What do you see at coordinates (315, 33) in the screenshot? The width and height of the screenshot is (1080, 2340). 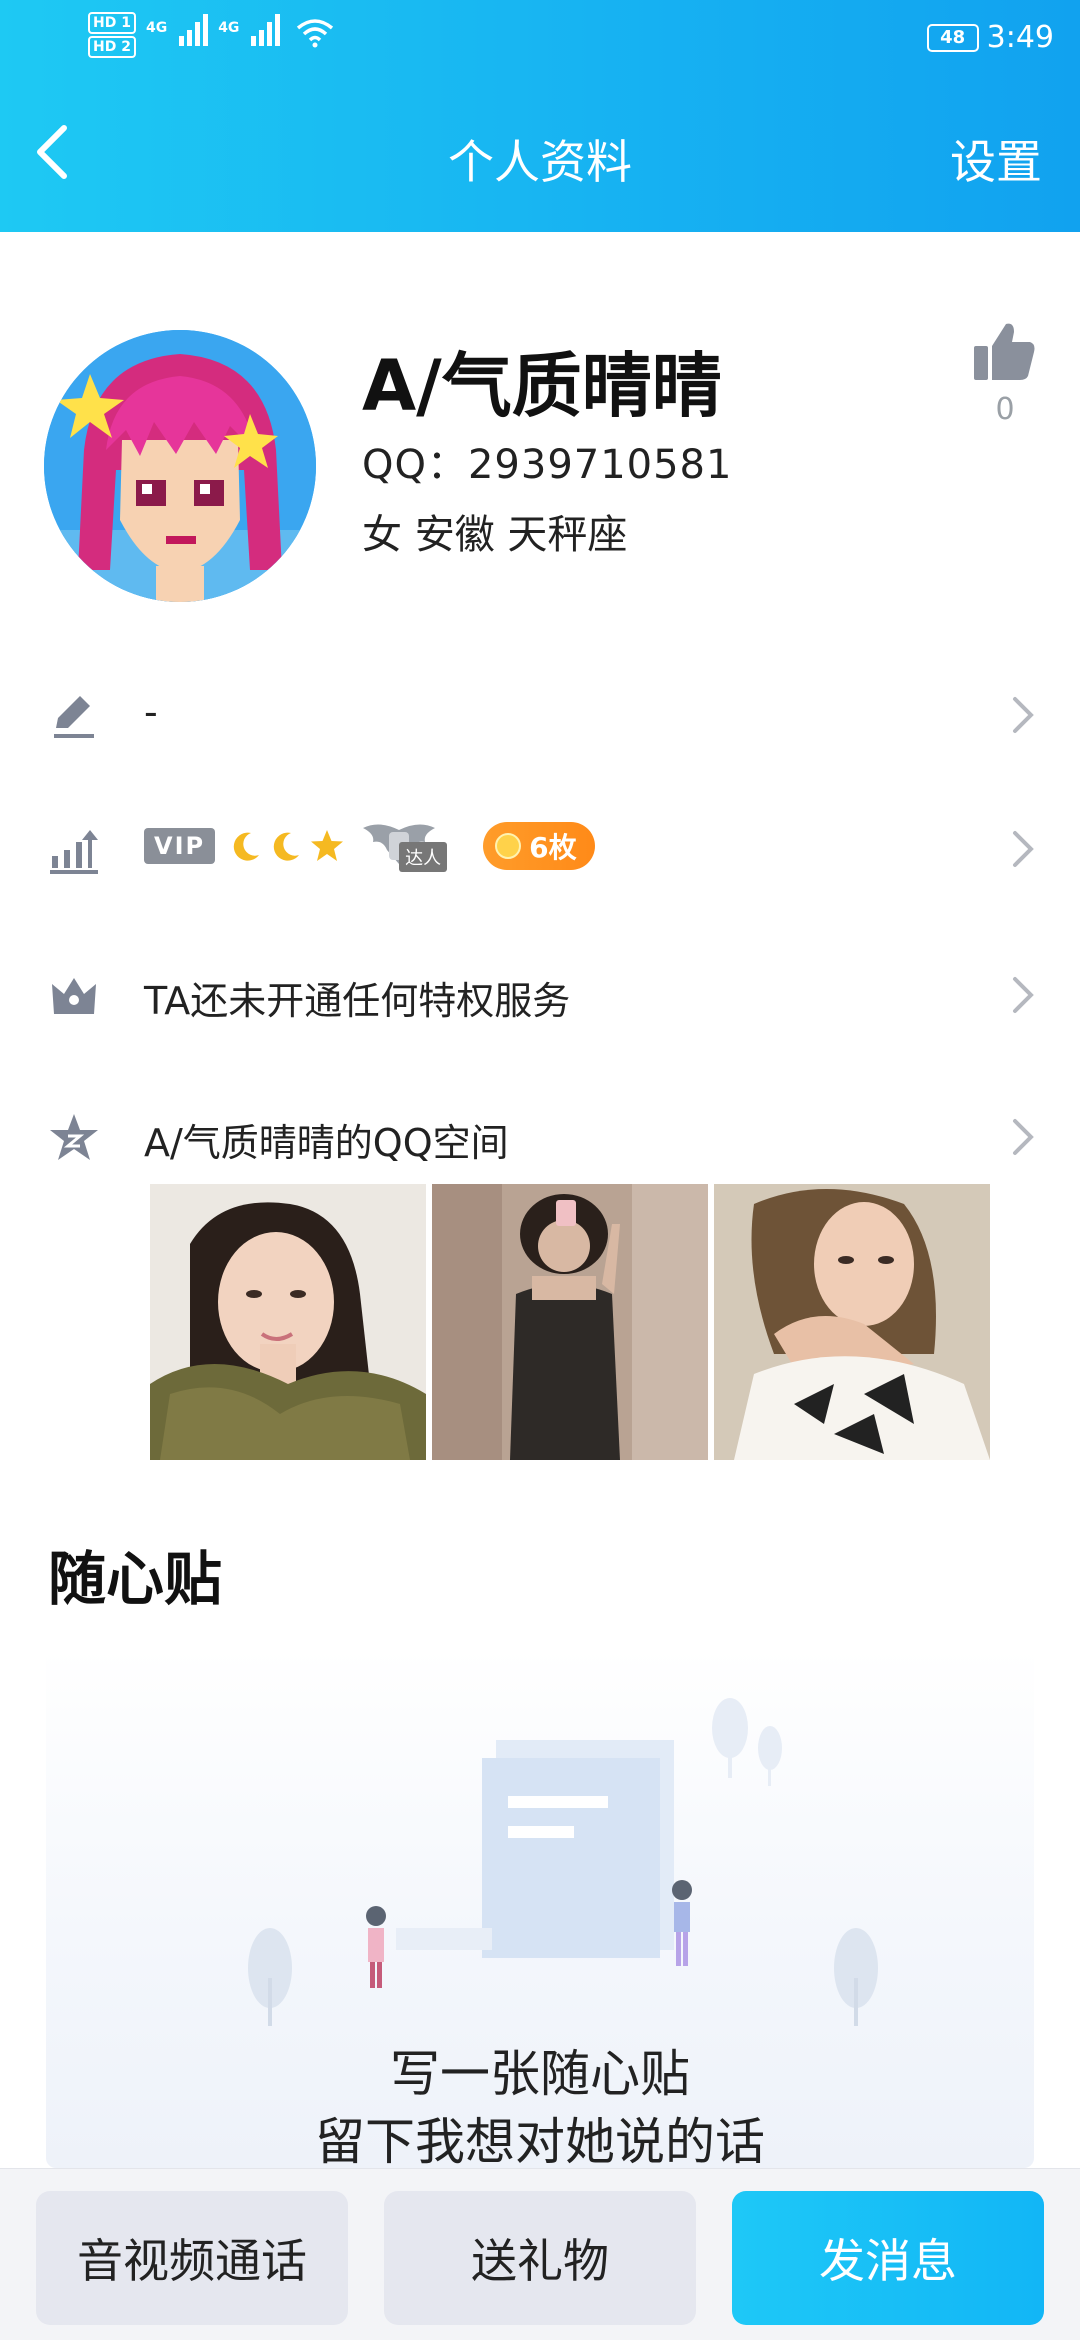 I see `wifi-icon` at bounding box center [315, 33].